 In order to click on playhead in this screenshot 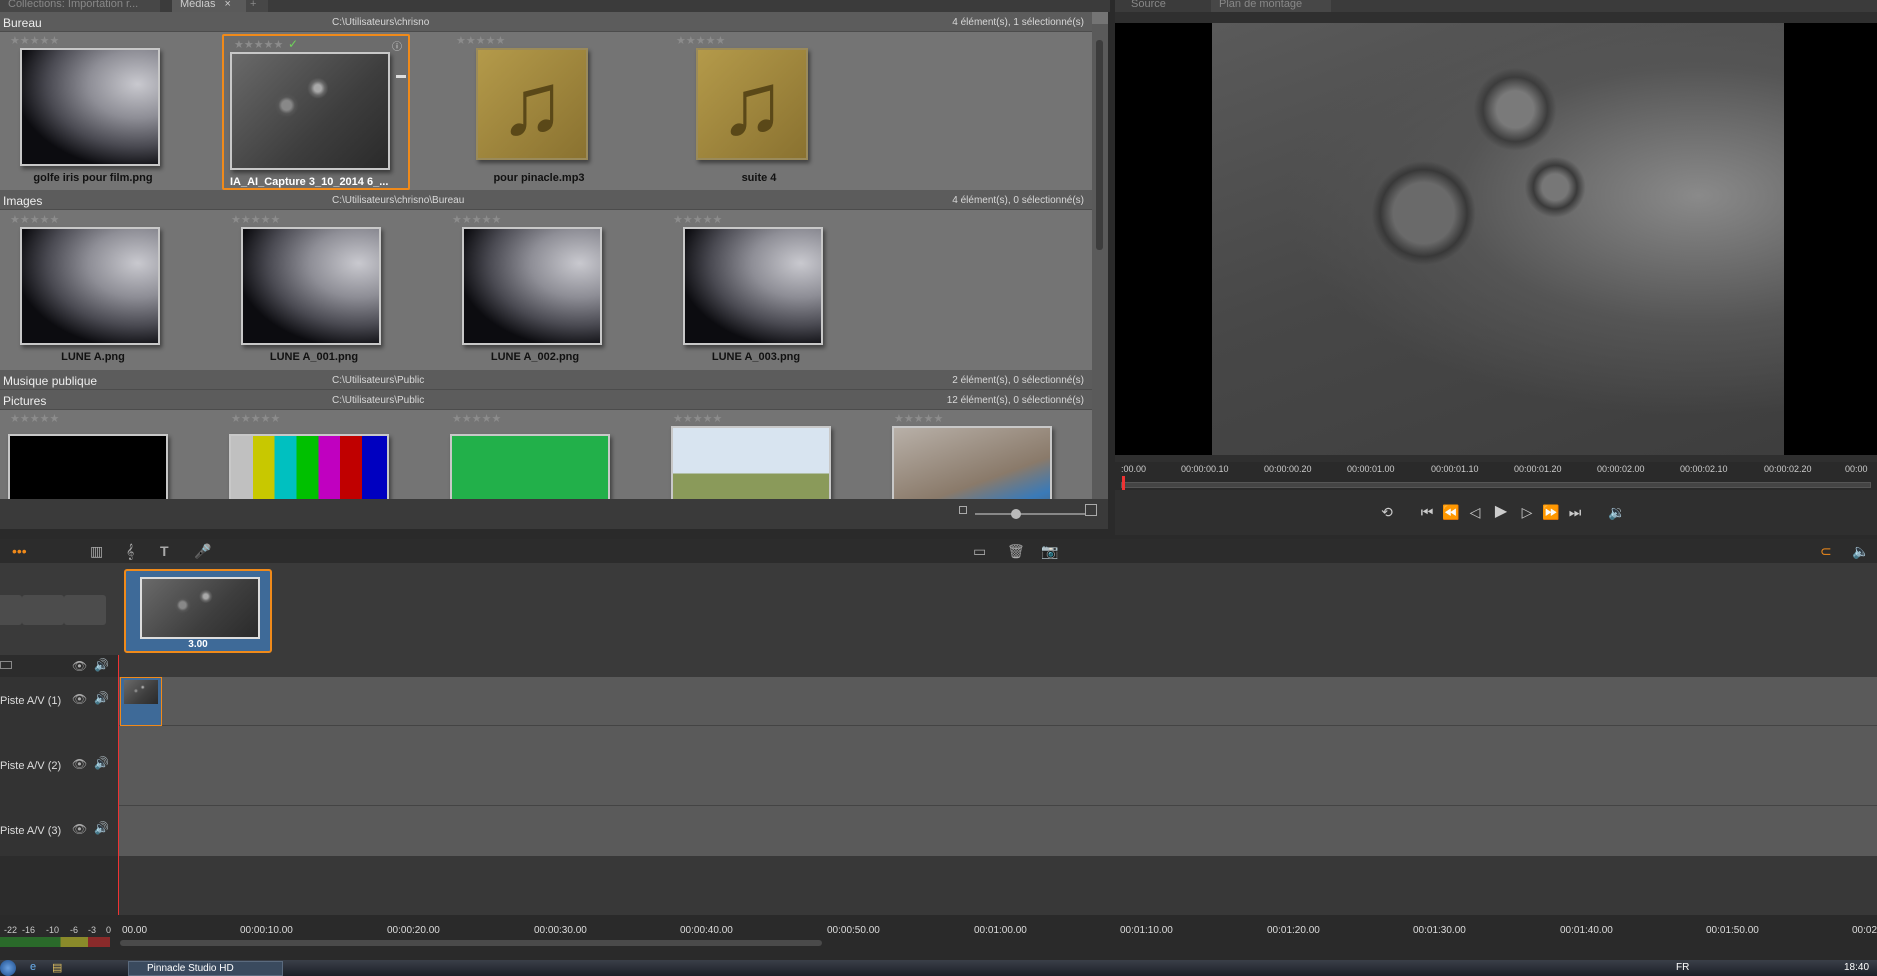, I will do `click(1123, 483)`.